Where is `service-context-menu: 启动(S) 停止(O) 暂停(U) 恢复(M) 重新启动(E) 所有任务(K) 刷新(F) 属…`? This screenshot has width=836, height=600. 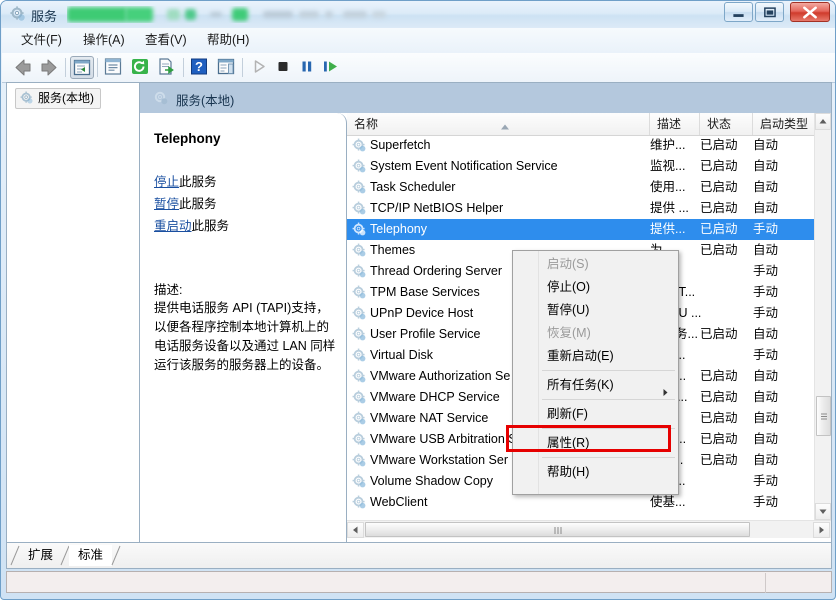 service-context-menu: 启动(S) 停止(O) 暂停(U) 恢复(M) 重新启动(E) 所有任务(K) 刷新(F) 属… is located at coordinates (595, 372).